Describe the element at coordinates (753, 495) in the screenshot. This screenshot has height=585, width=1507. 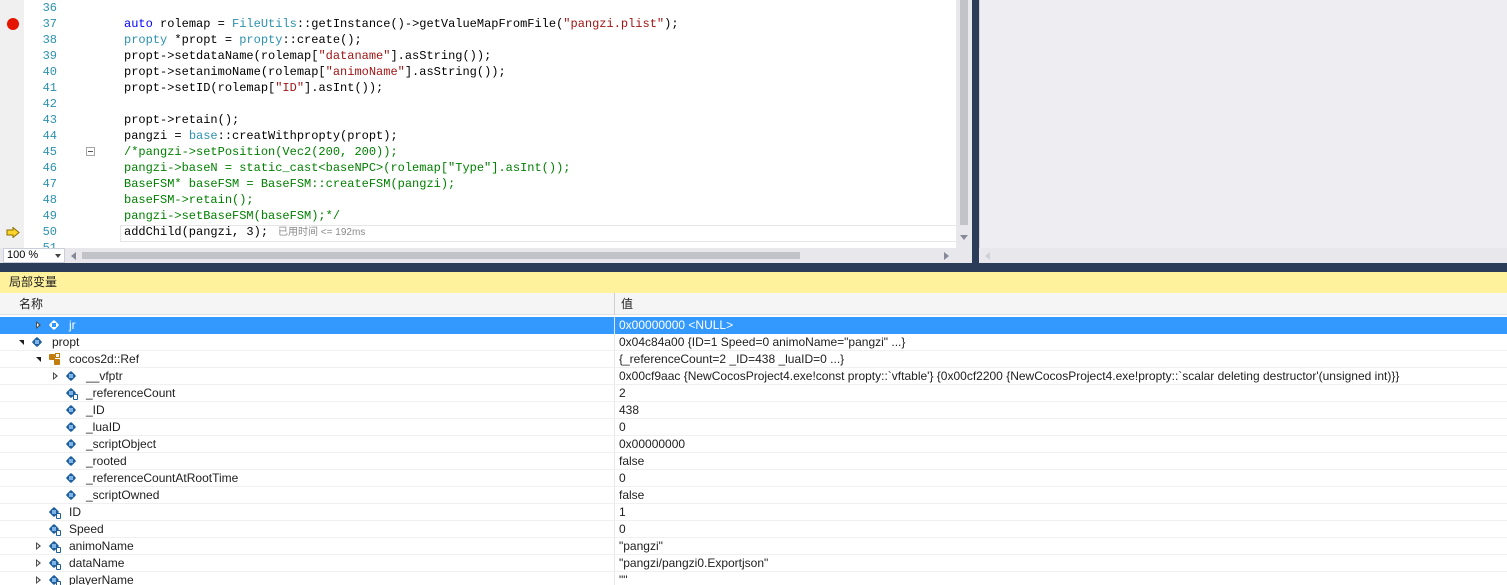
I see `locals-row: _scriptOwned false` at that location.